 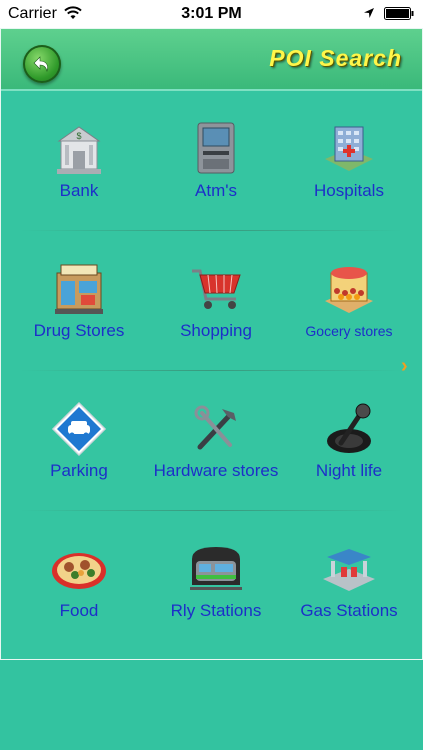 I want to click on gas-station-icon, so click(x=349, y=570).